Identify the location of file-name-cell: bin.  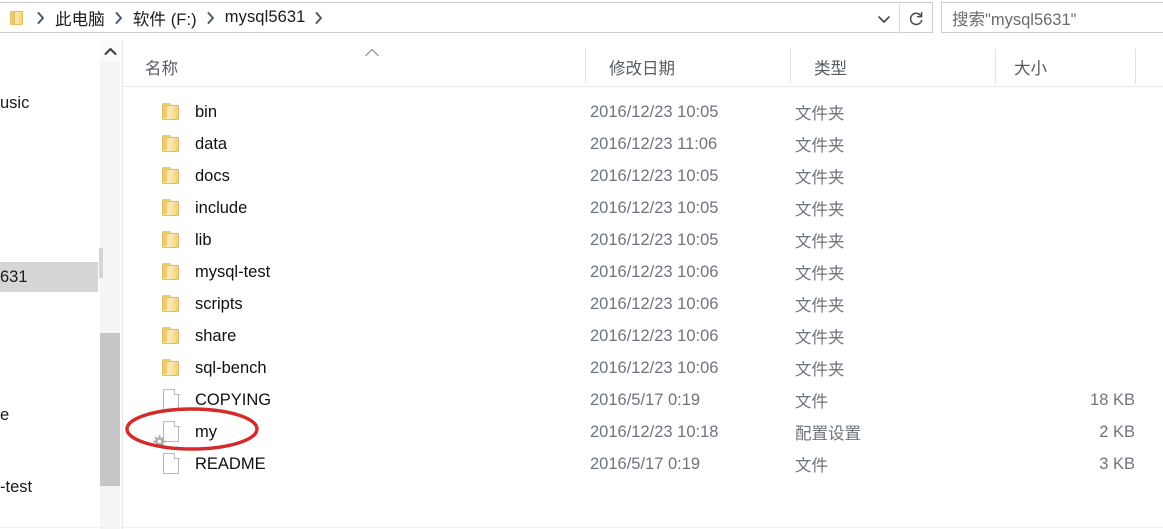
(170, 112).